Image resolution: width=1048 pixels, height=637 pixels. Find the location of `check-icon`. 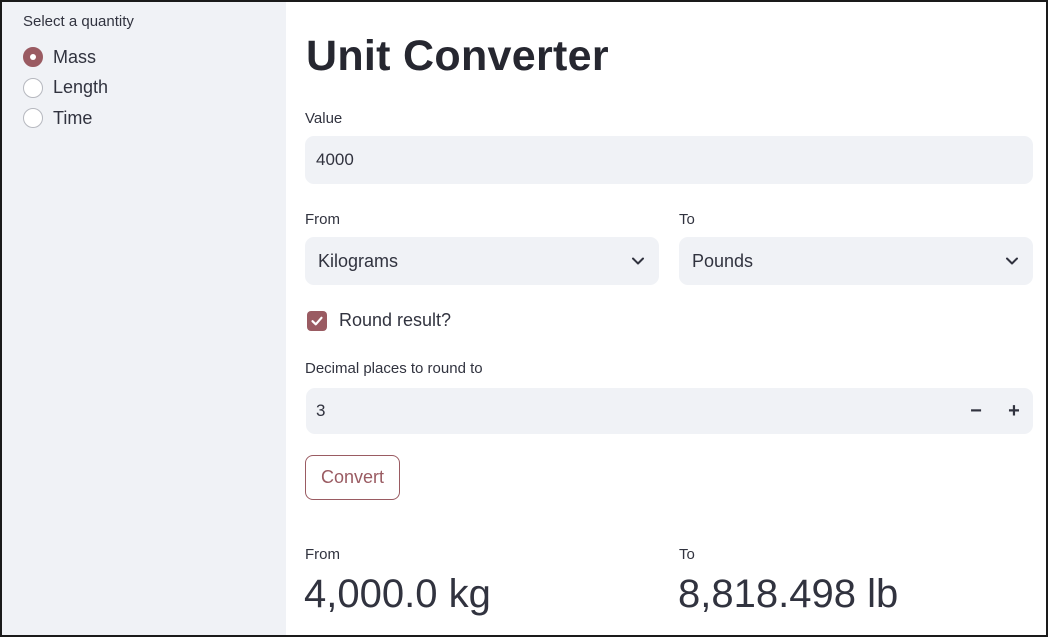

check-icon is located at coordinates (317, 320).